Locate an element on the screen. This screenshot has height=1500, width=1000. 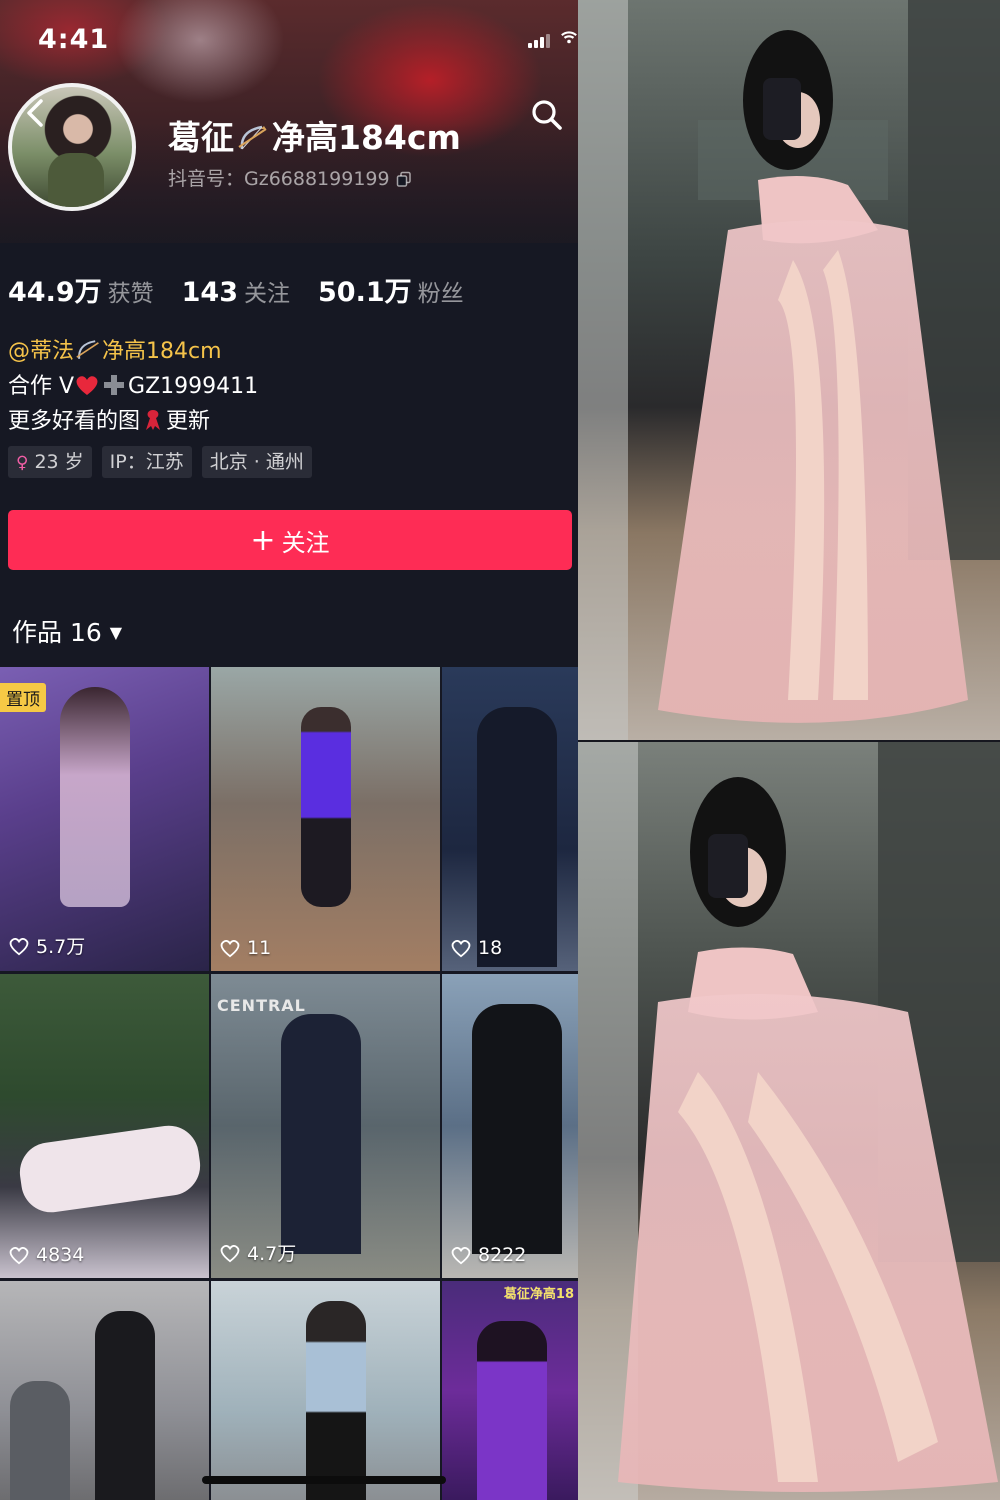
bio-line3-part1: 更多好看的图 is located at coordinates (74, 421).